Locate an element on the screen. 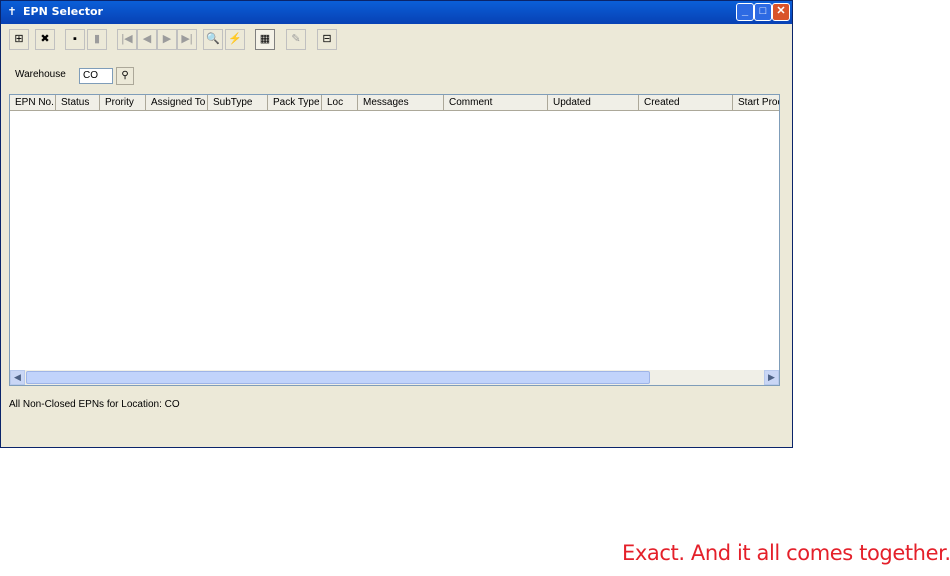 This screenshot has height=576, width=950. column-header: Comment is located at coordinates (496, 102).